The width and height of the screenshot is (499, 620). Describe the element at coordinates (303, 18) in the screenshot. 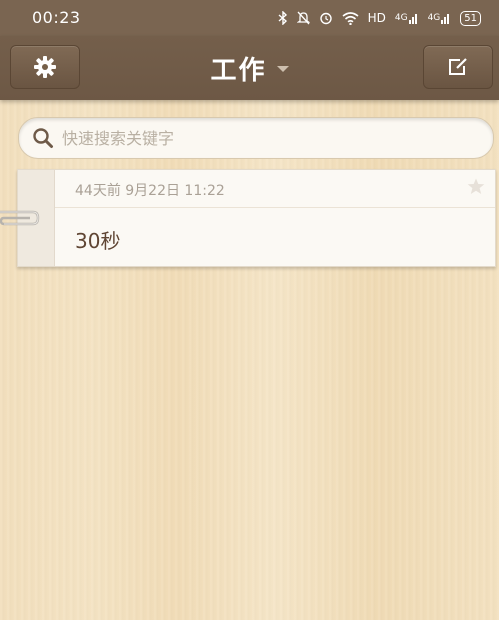

I see `mute-bell-icon` at that location.